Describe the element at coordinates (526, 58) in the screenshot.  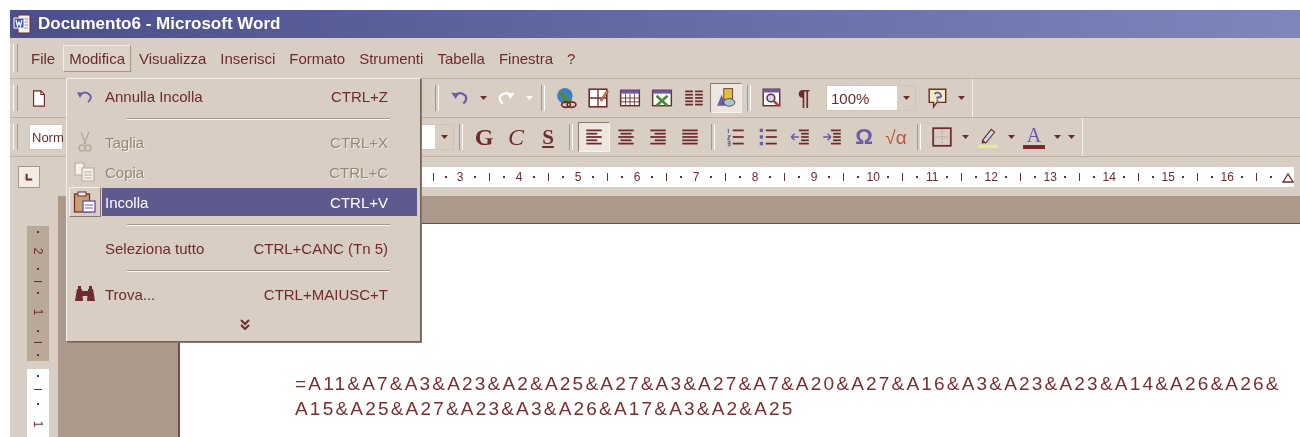
I see `menu-bar-item: Finestra` at that location.